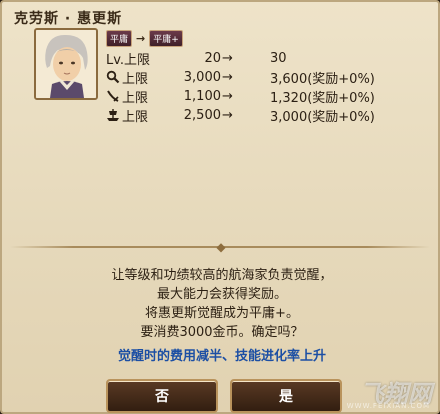 The height and width of the screenshot is (414, 440). I want to click on rank-arrow: →, so click(141, 38).